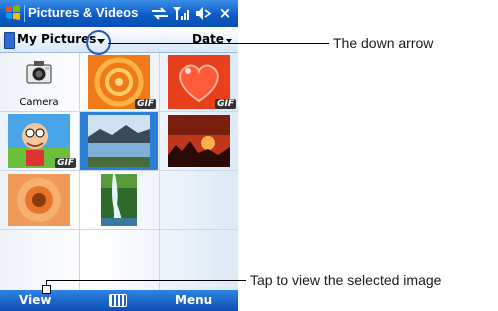 The width and height of the screenshot is (498, 311). What do you see at coordinates (83, 12) in the screenshot?
I see `window-title: Pictures & Videos` at bounding box center [83, 12].